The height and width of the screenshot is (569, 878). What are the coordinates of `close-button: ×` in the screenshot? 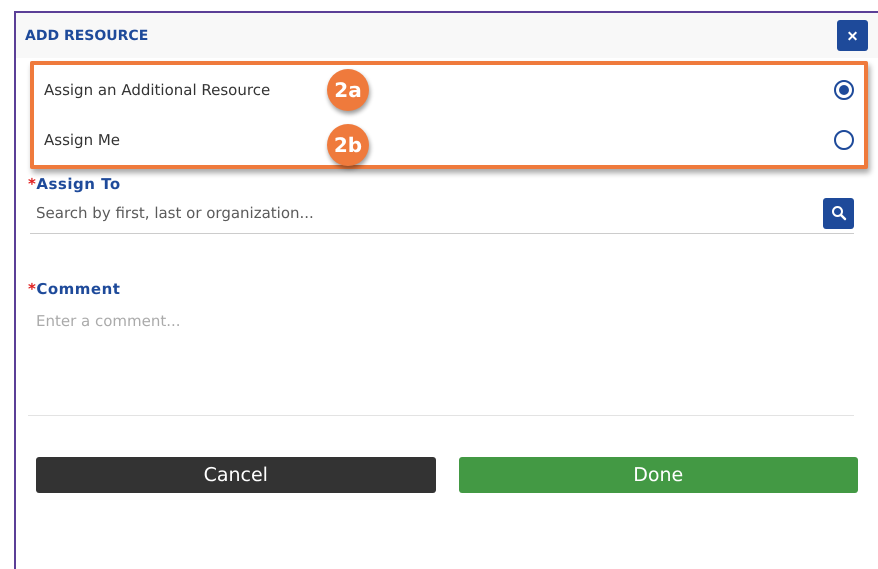 It's located at (852, 35).